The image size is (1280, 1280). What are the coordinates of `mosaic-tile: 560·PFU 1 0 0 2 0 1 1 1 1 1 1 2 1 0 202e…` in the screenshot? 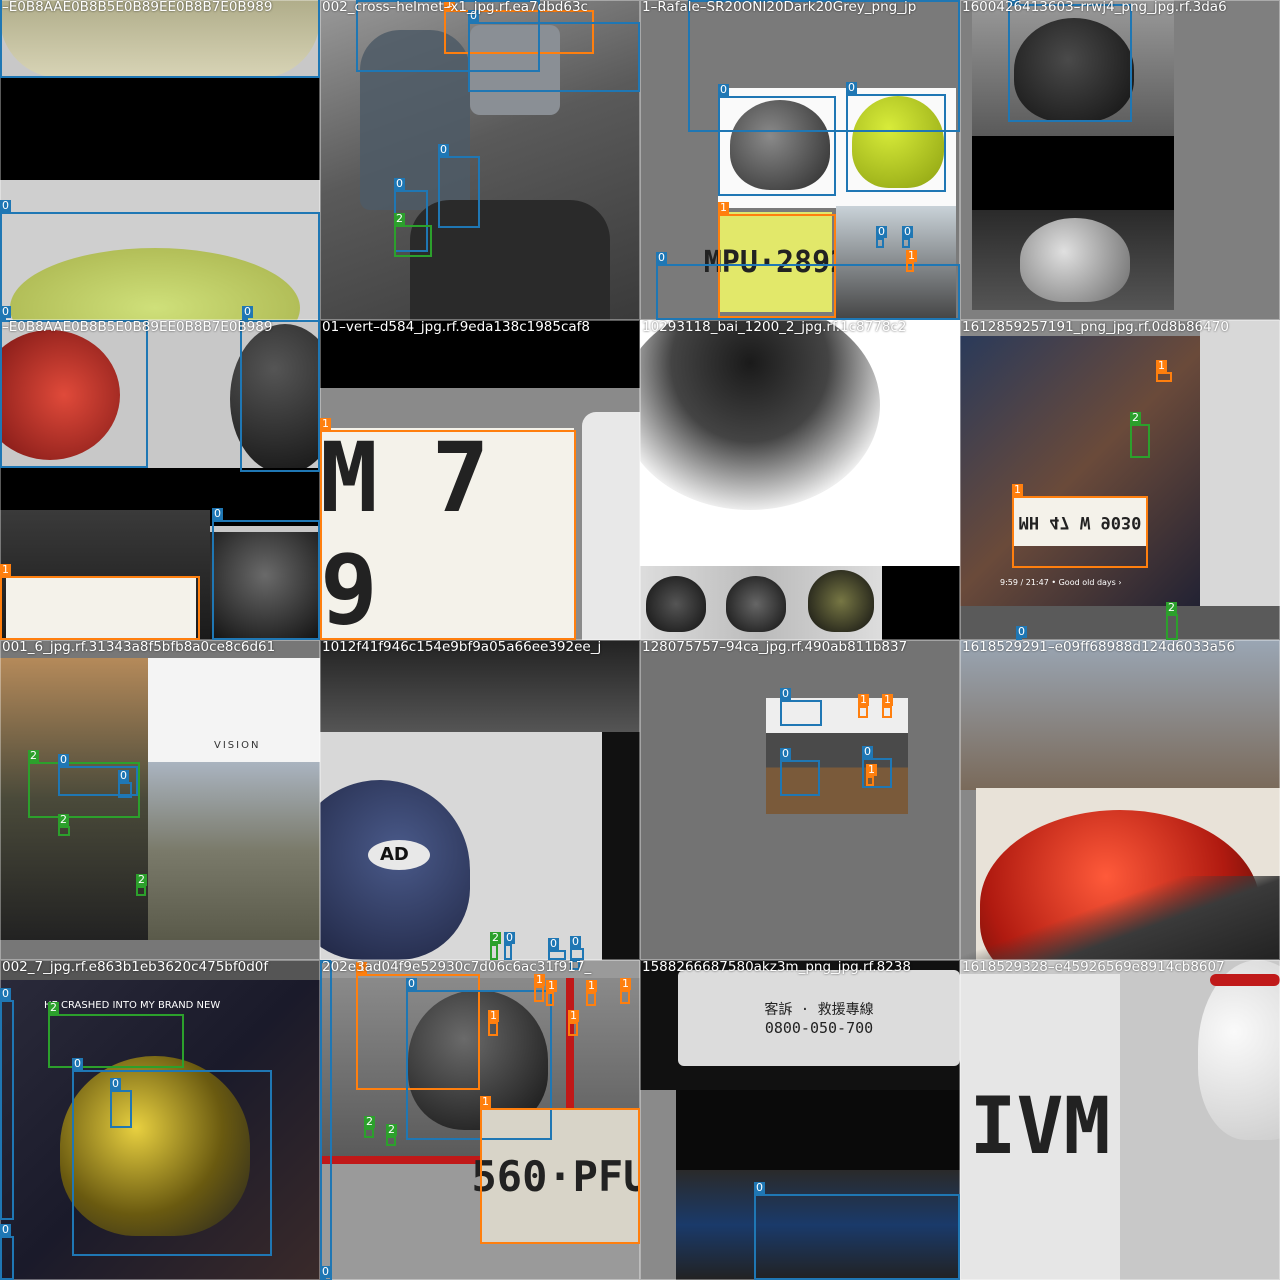 It's located at (480, 1120).